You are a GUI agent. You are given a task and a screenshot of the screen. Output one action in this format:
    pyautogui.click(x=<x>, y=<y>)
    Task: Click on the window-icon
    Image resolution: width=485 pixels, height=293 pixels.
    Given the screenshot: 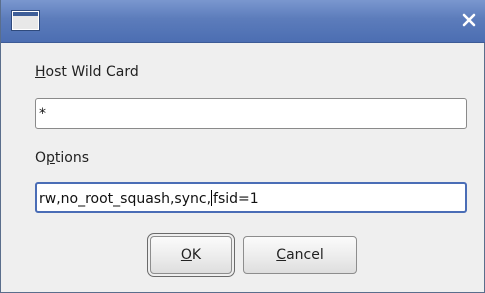 What is the action you would take?
    pyautogui.click(x=25, y=20)
    